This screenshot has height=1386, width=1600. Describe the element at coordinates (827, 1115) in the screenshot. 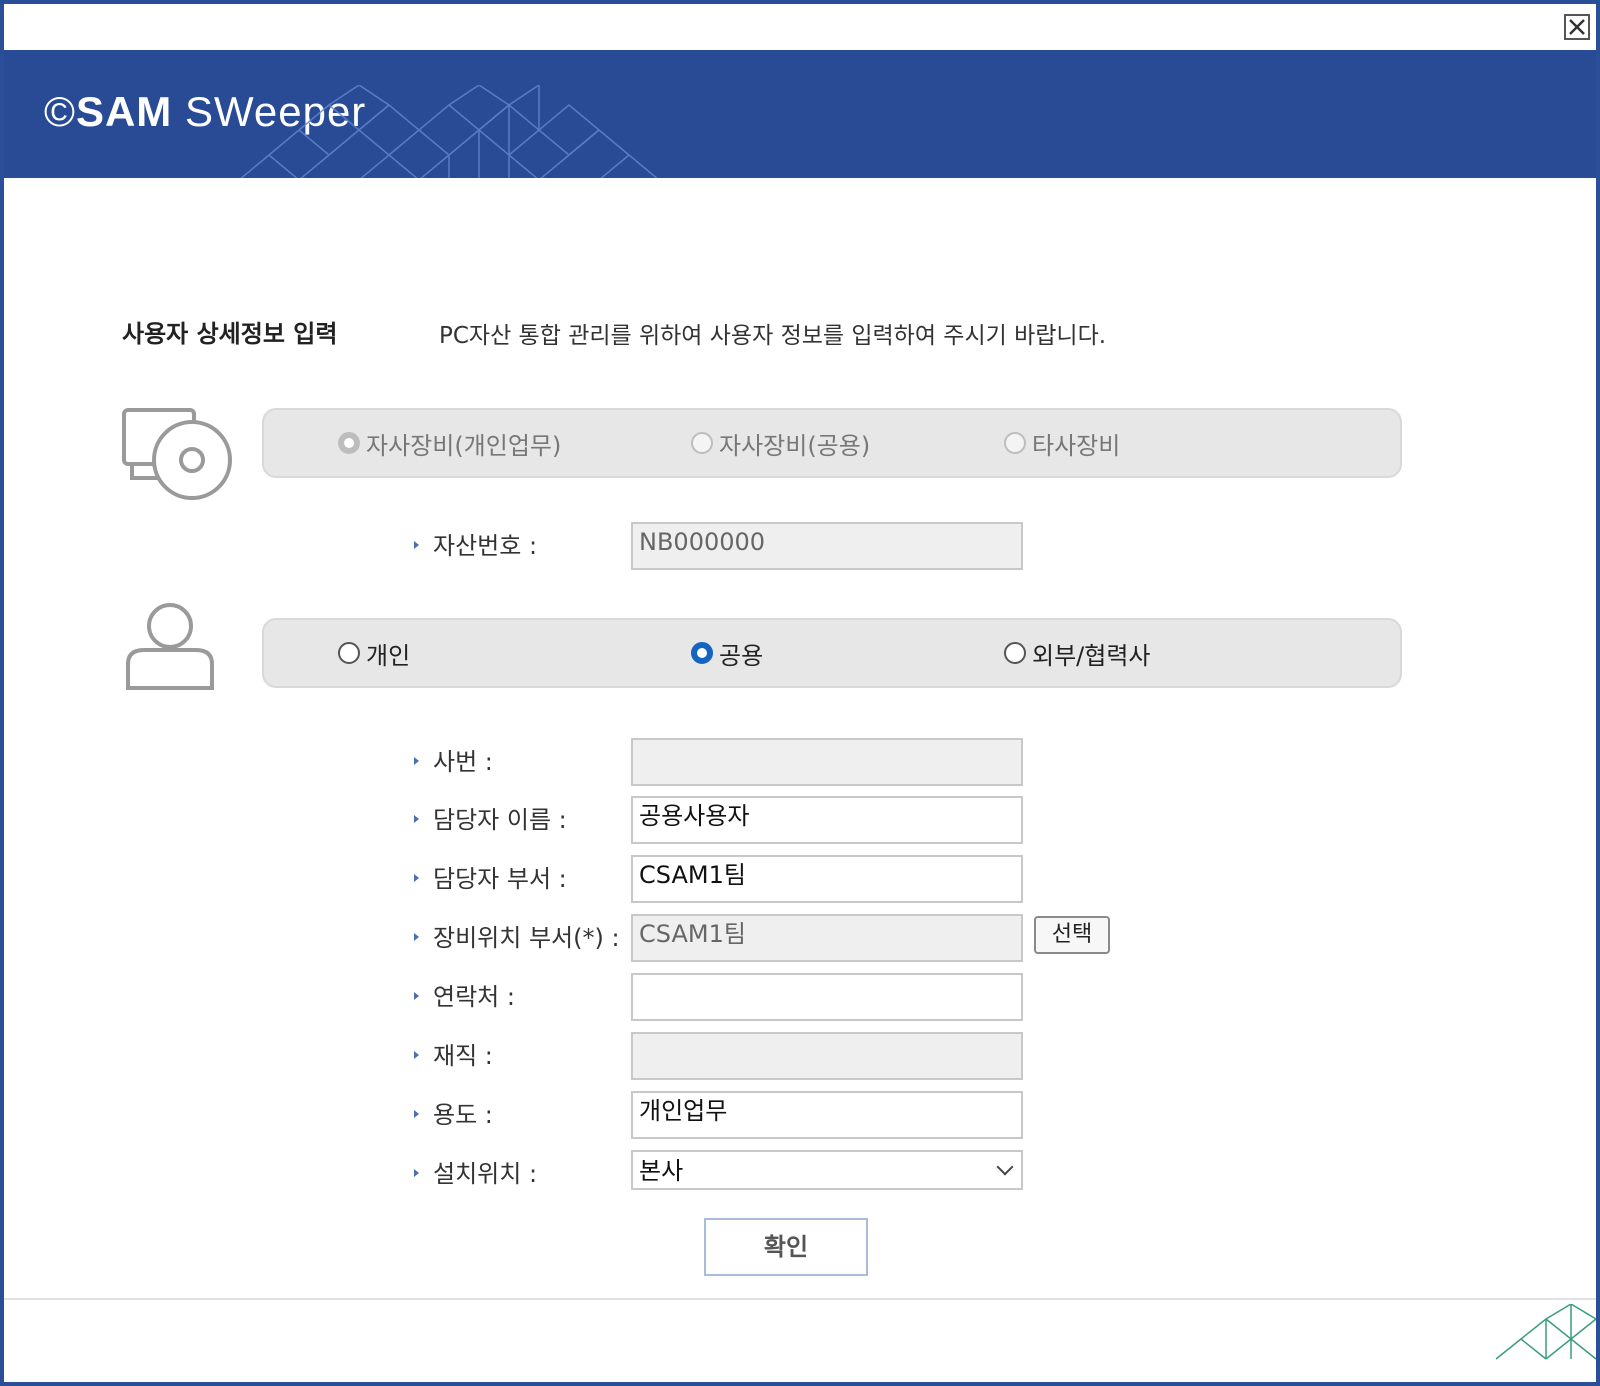

I see `usage-field: 개인업무` at that location.